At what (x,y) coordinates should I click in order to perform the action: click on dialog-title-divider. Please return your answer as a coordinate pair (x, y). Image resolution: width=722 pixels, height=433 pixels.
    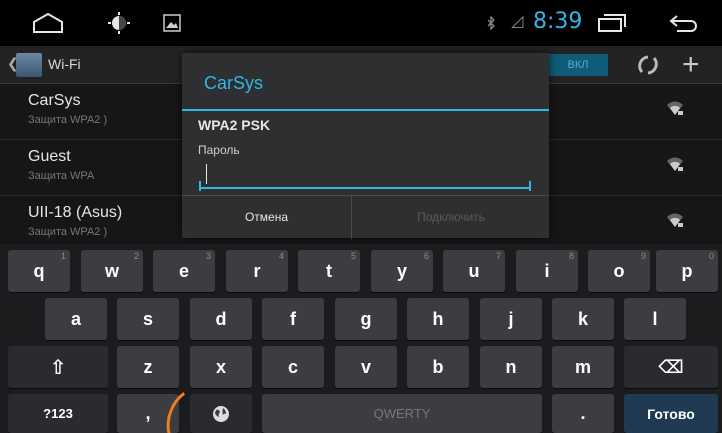
    Looking at the image, I should click on (365, 110).